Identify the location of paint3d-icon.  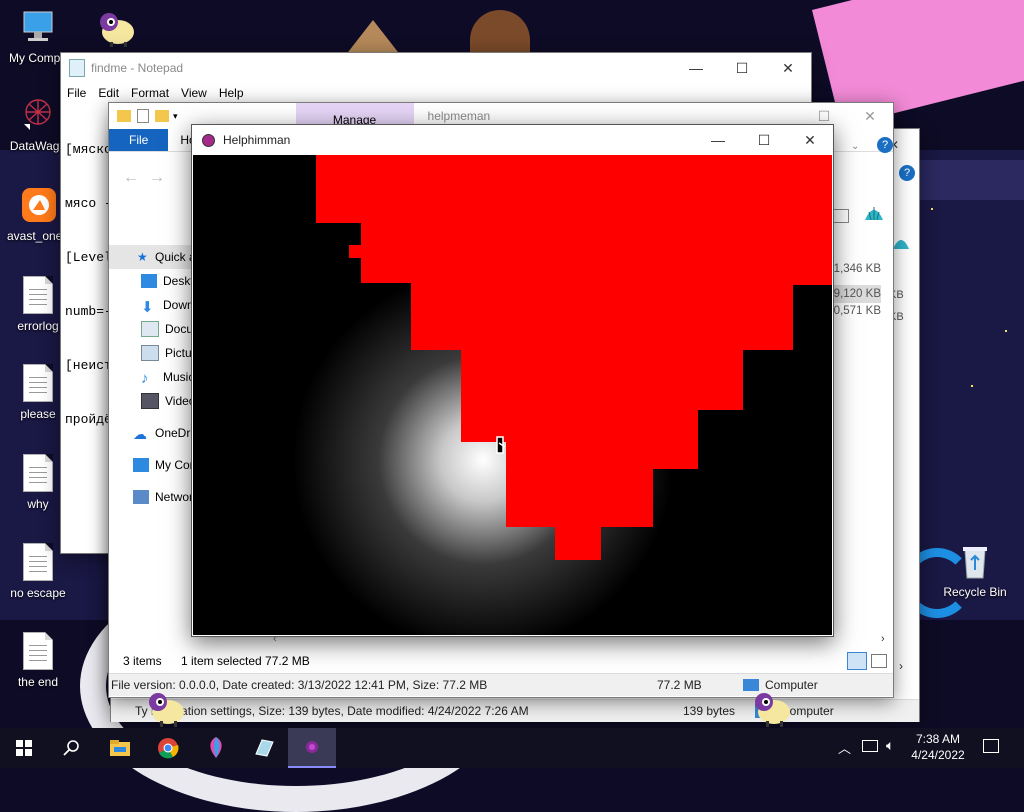
(216, 747).